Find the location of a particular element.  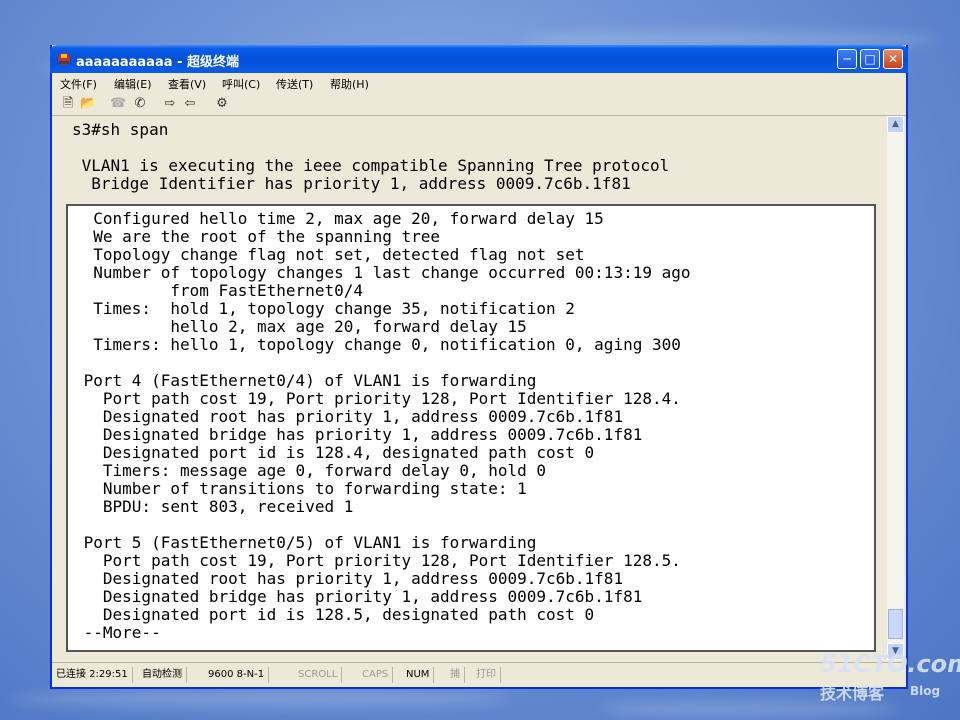

watermark-blog: Blog is located at coordinates (925, 691).